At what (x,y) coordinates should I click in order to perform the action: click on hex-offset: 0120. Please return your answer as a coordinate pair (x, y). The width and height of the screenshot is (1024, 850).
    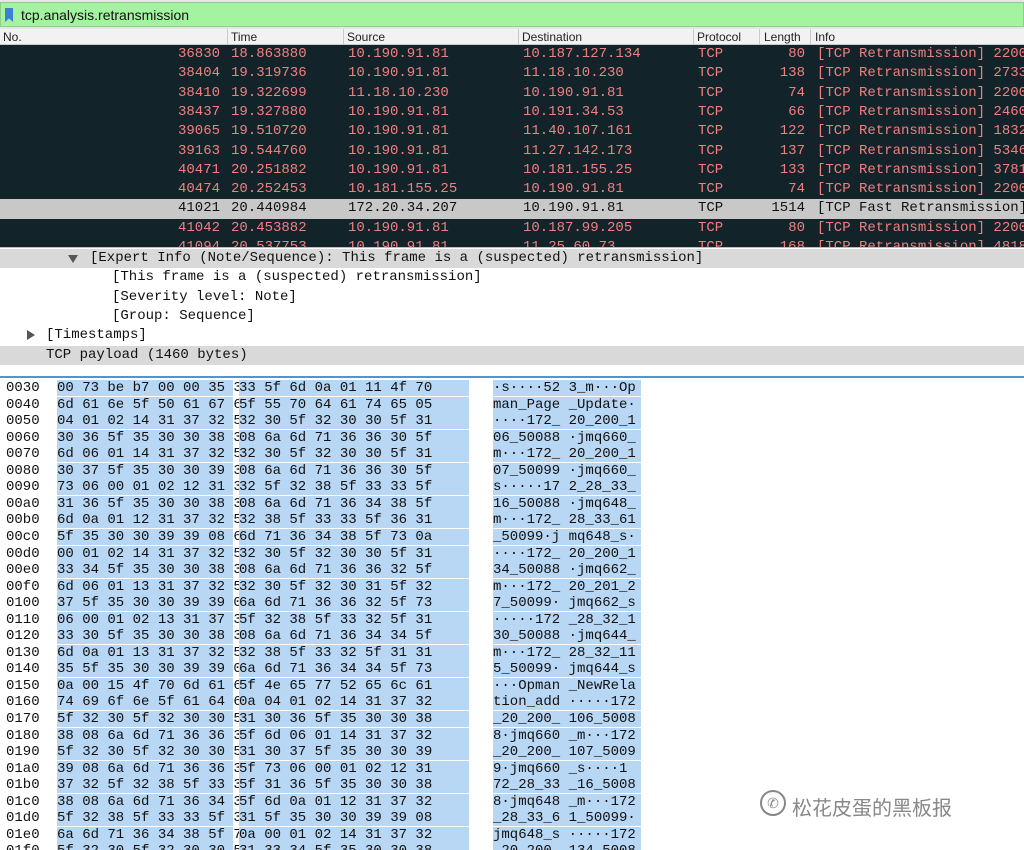
    Looking at the image, I should click on (23, 636).